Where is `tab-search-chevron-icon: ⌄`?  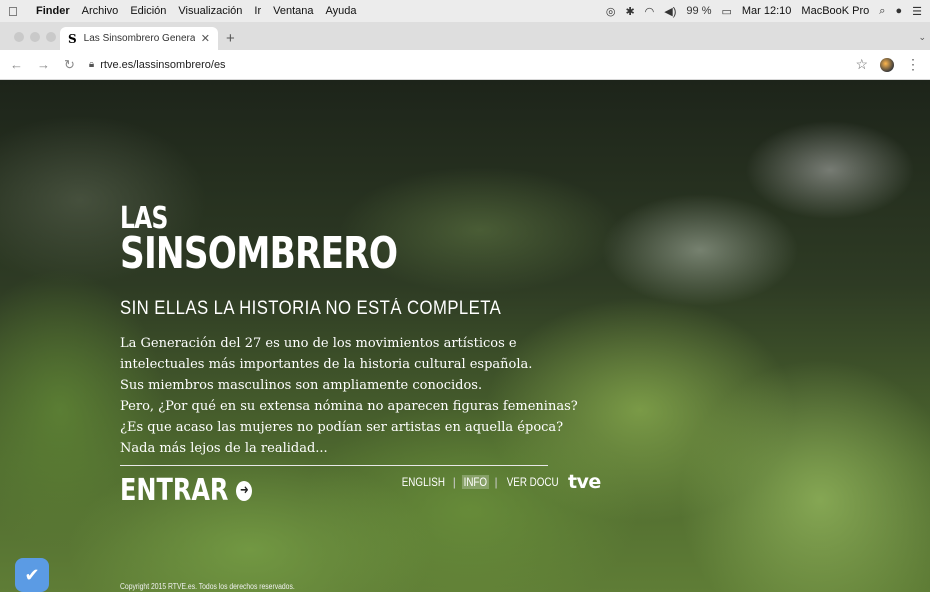 tab-search-chevron-icon: ⌄ is located at coordinates (922, 37).